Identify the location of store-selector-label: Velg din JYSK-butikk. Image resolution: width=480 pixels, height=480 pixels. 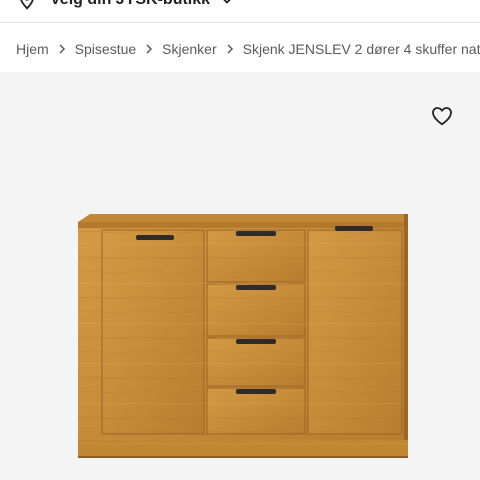
(130, 4).